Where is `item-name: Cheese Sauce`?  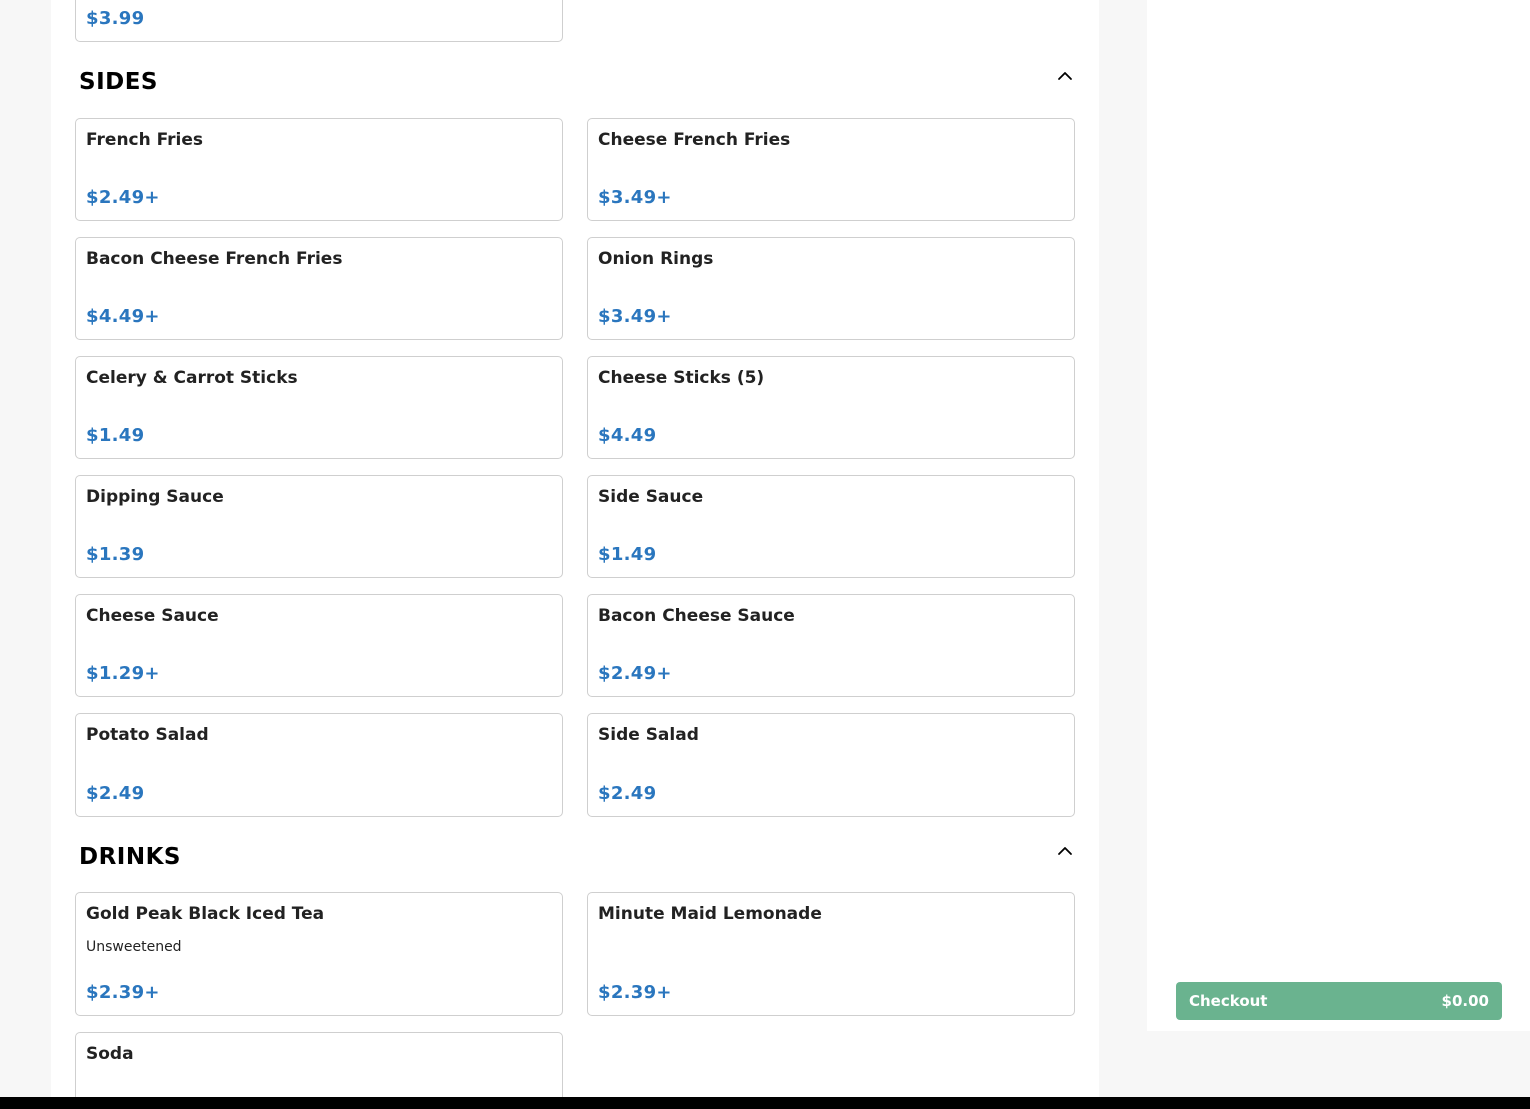
item-name: Cheese Sauce is located at coordinates (152, 616).